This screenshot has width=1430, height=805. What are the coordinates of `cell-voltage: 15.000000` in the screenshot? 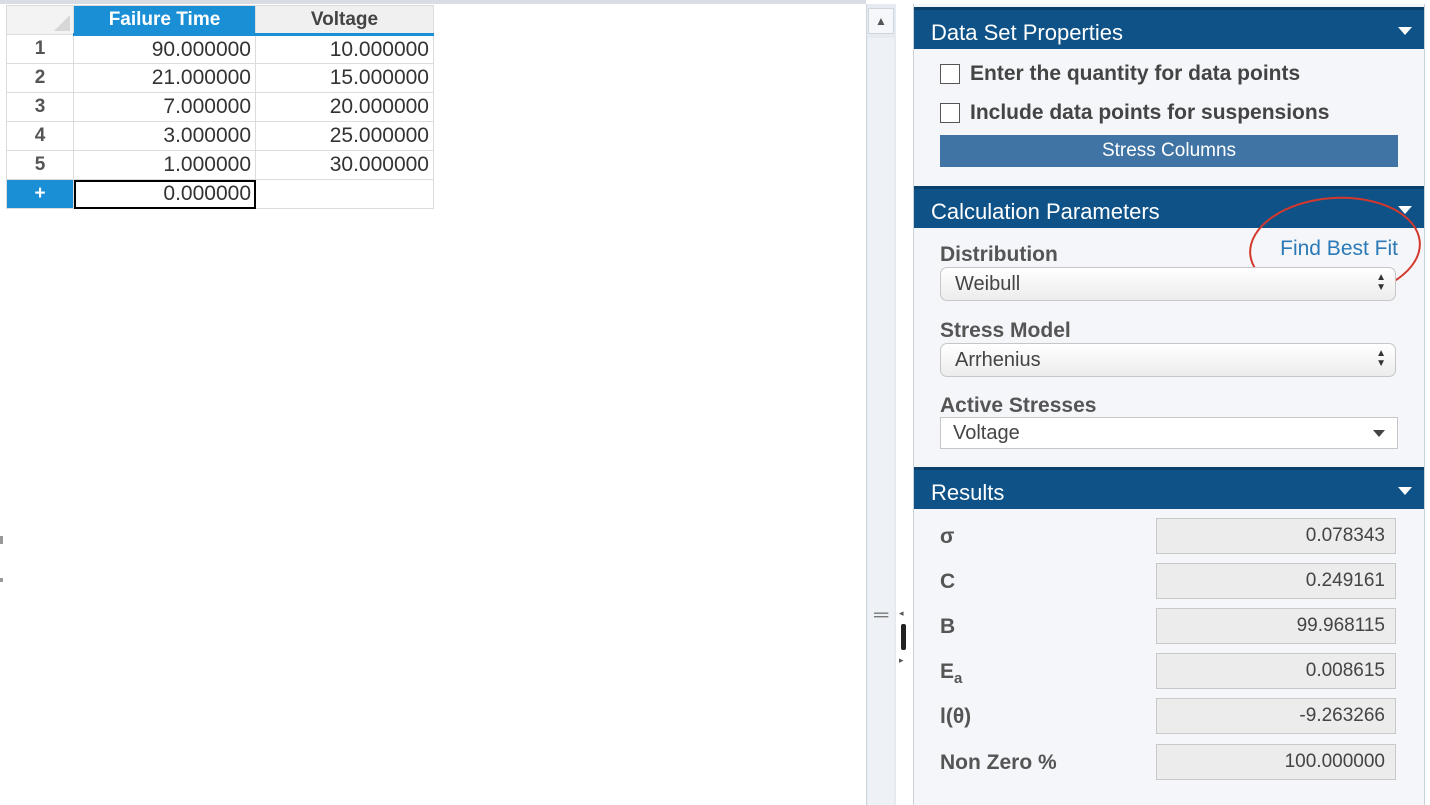 It's located at (344, 78).